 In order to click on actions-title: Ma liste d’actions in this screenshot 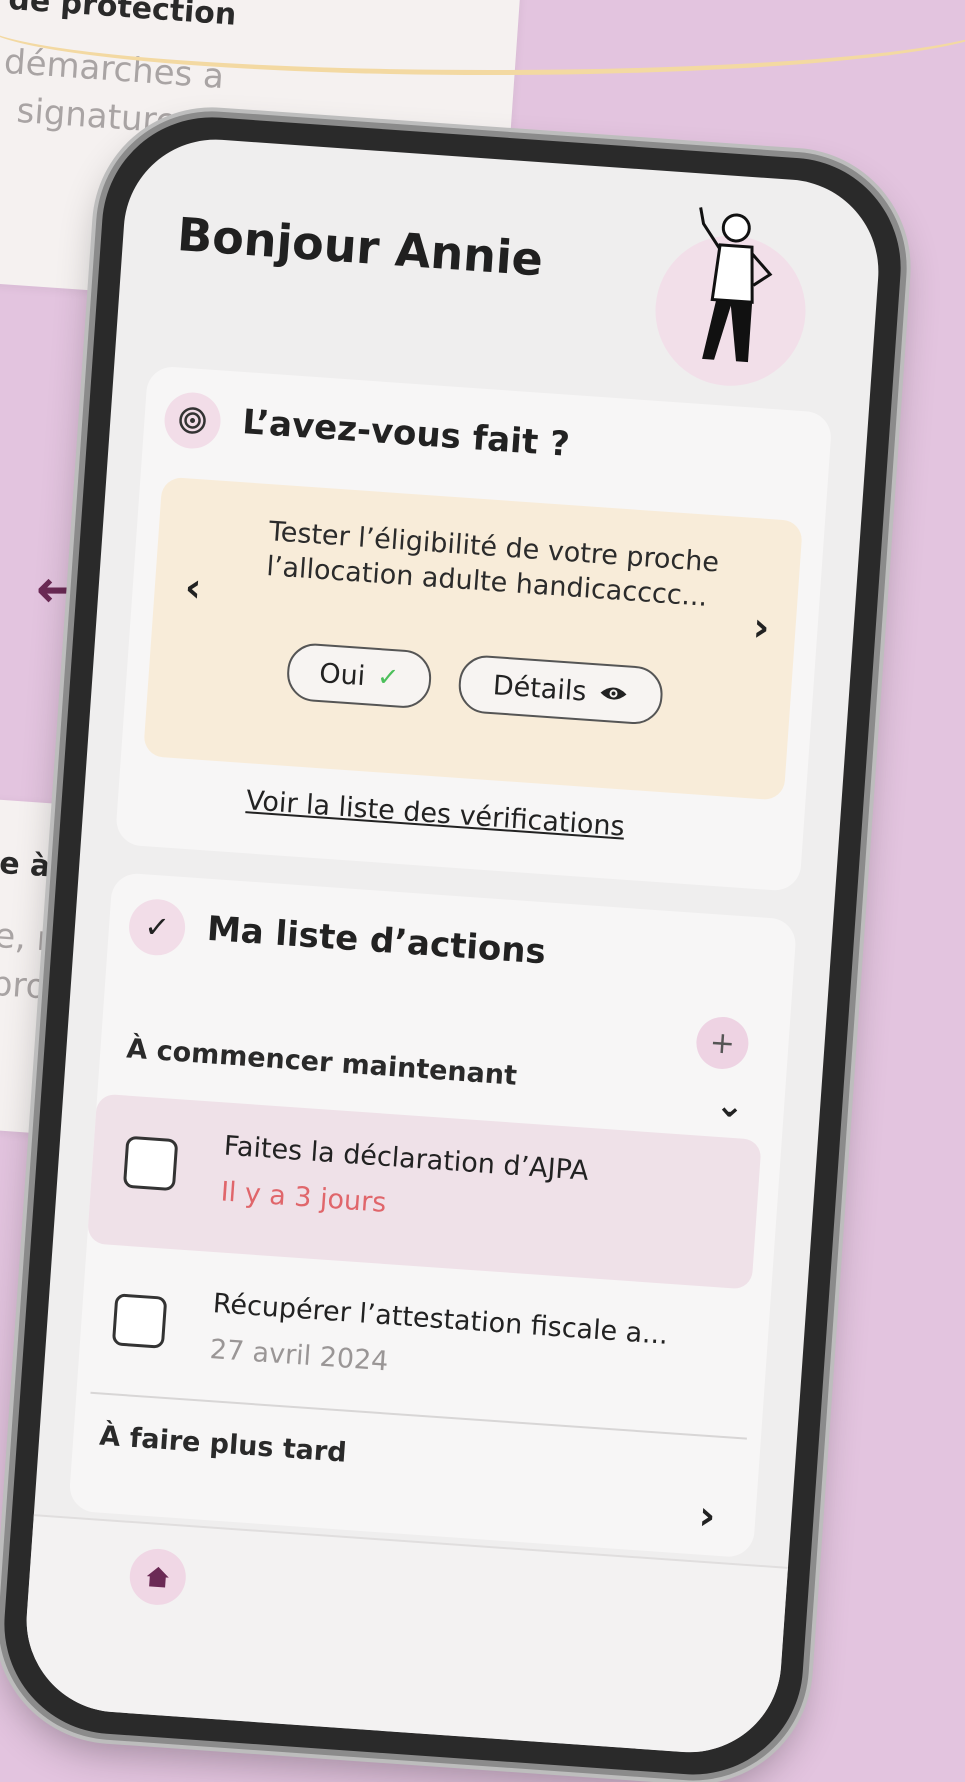, I will do `click(376, 940)`.